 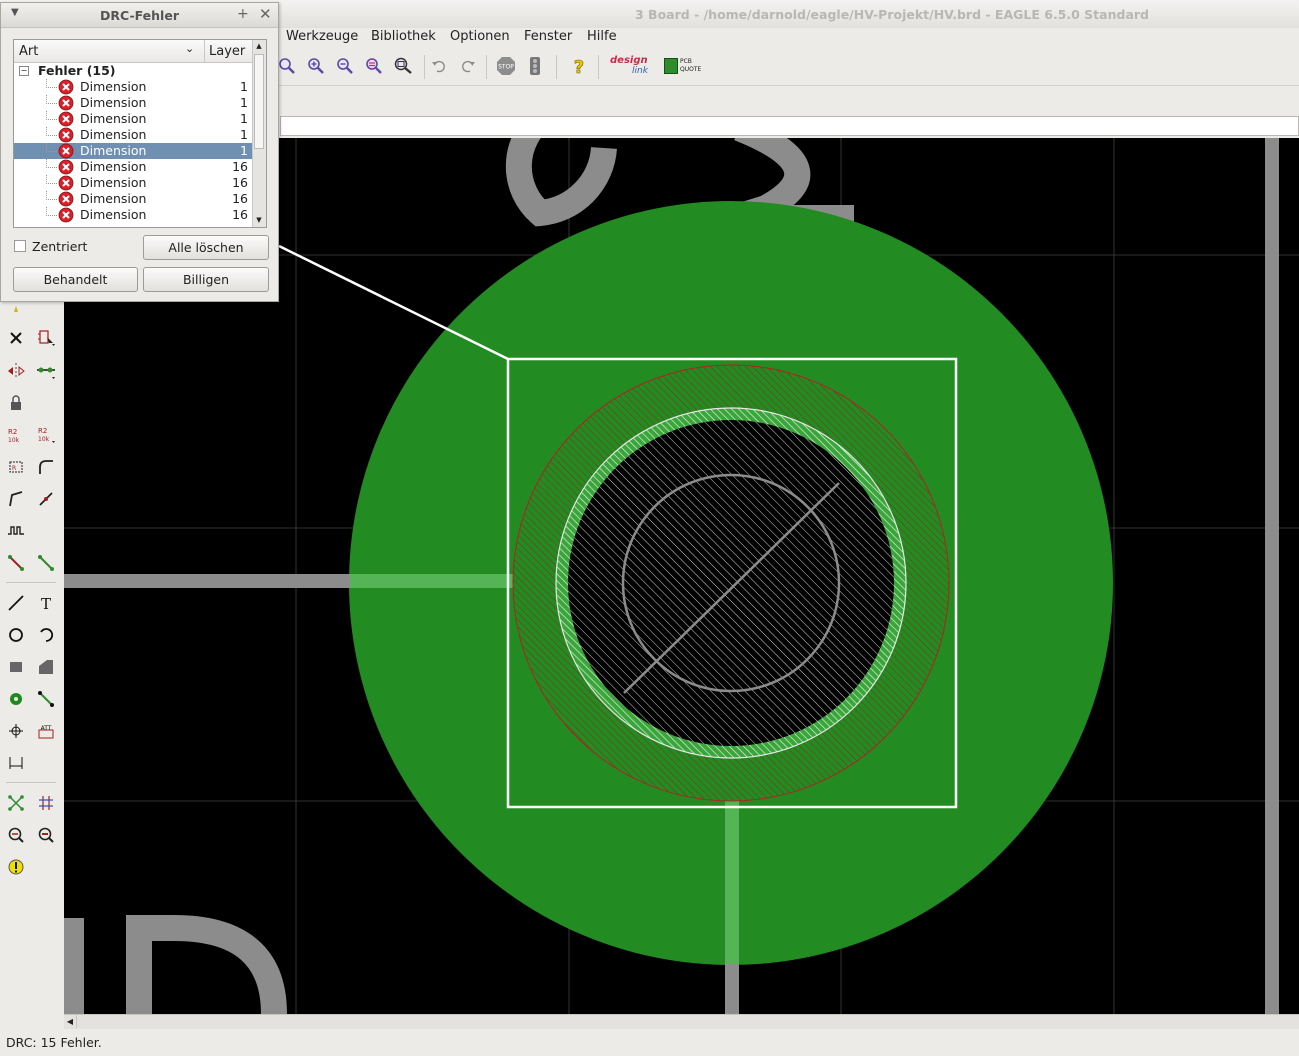 I want to click on header-divider, so click(x=204, y=51).